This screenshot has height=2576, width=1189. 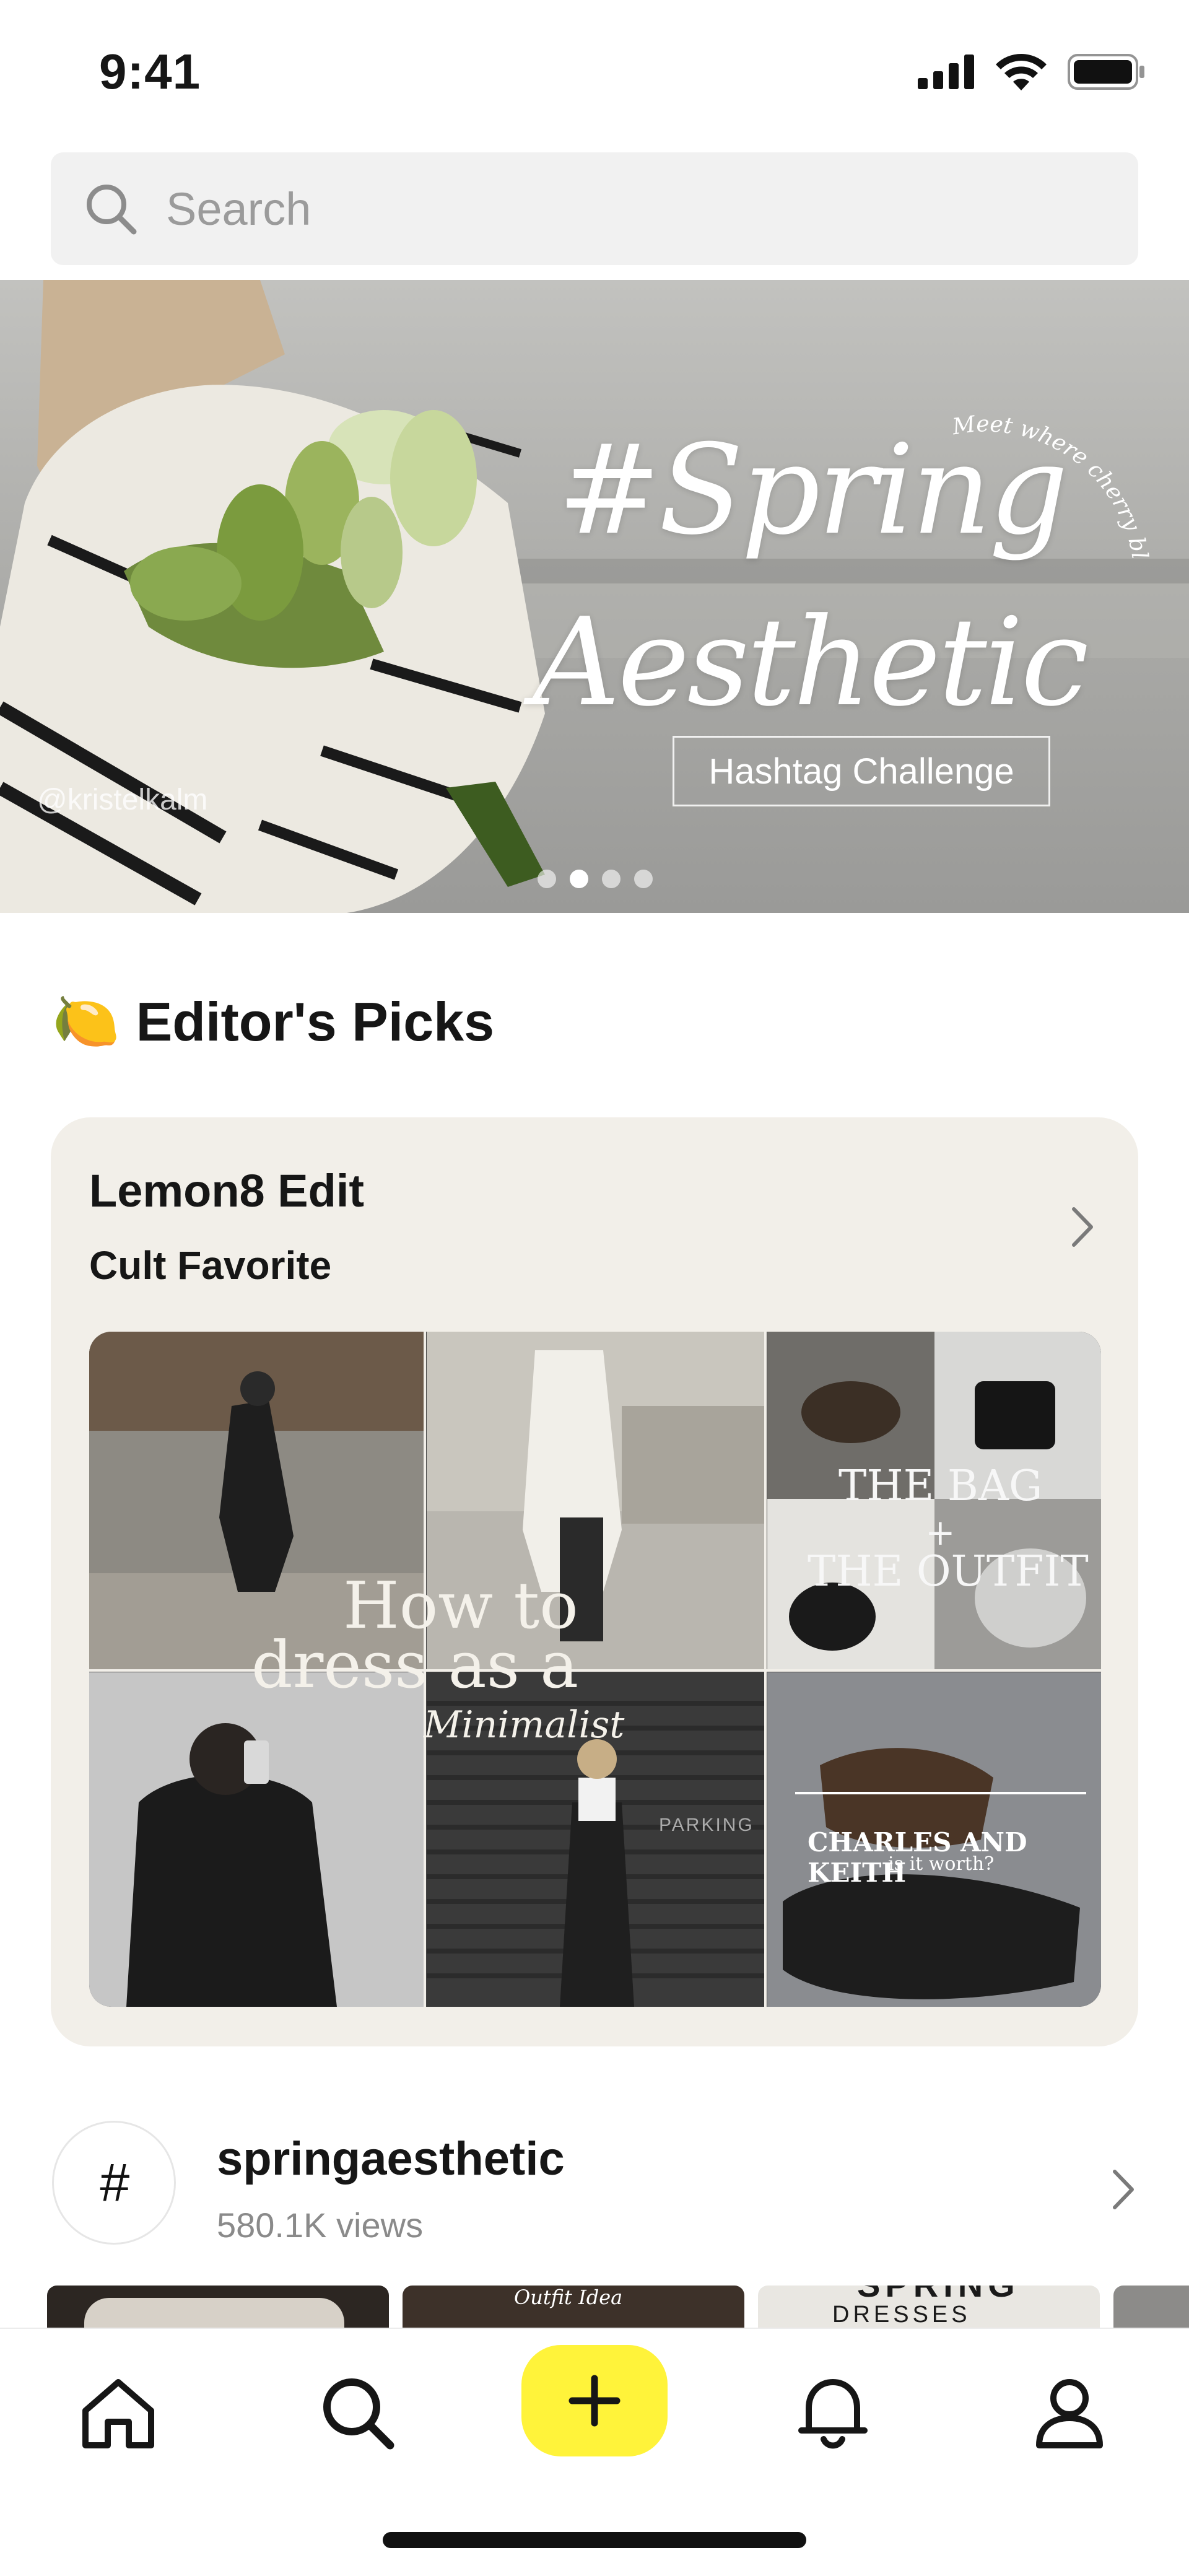 What do you see at coordinates (940, 1486) in the screenshot?
I see `collage-text: THE BAG` at bounding box center [940, 1486].